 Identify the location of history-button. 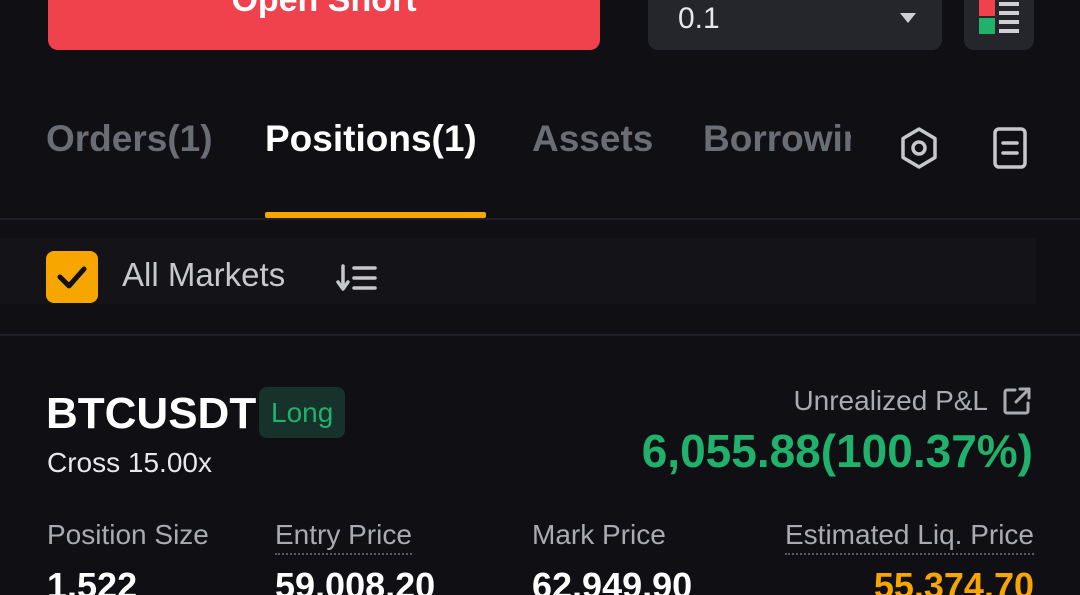
(1010, 148).